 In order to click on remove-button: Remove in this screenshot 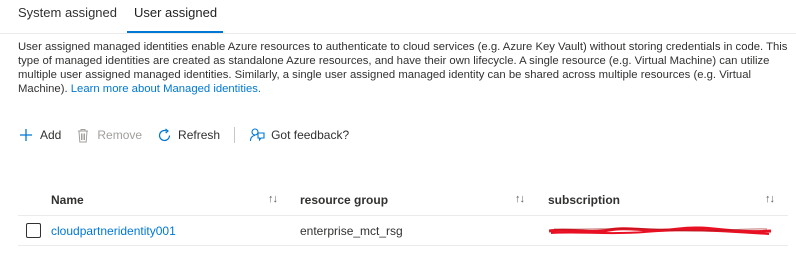, I will do `click(108, 135)`.